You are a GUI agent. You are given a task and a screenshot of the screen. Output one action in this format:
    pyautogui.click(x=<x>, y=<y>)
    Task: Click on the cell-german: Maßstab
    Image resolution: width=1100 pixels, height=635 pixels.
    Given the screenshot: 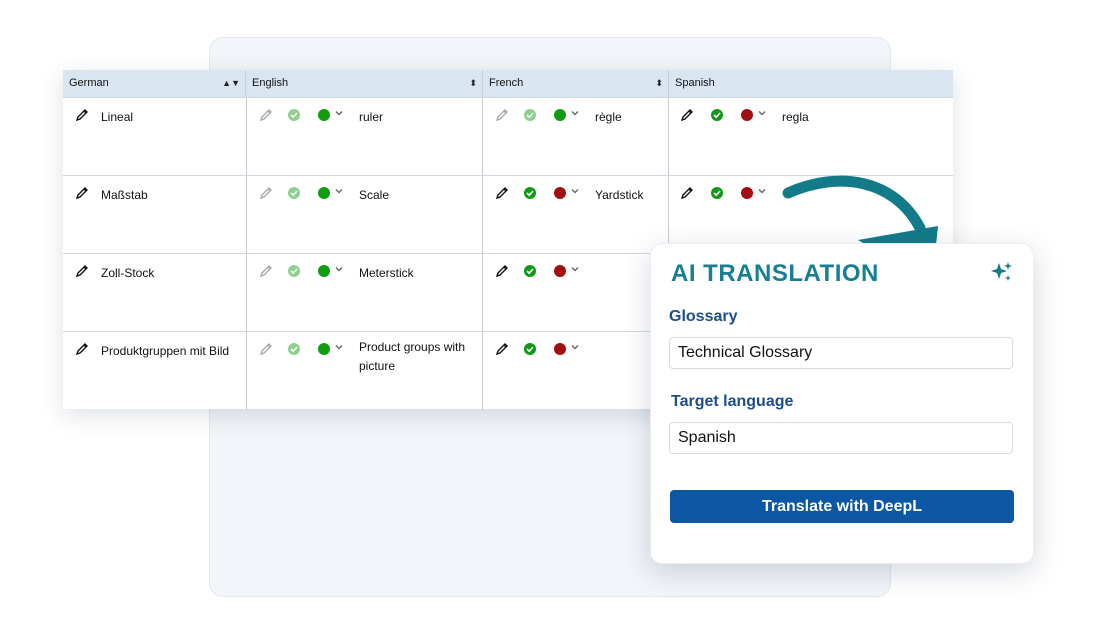 What is the action you would take?
    pyautogui.click(x=155, y=215)
    